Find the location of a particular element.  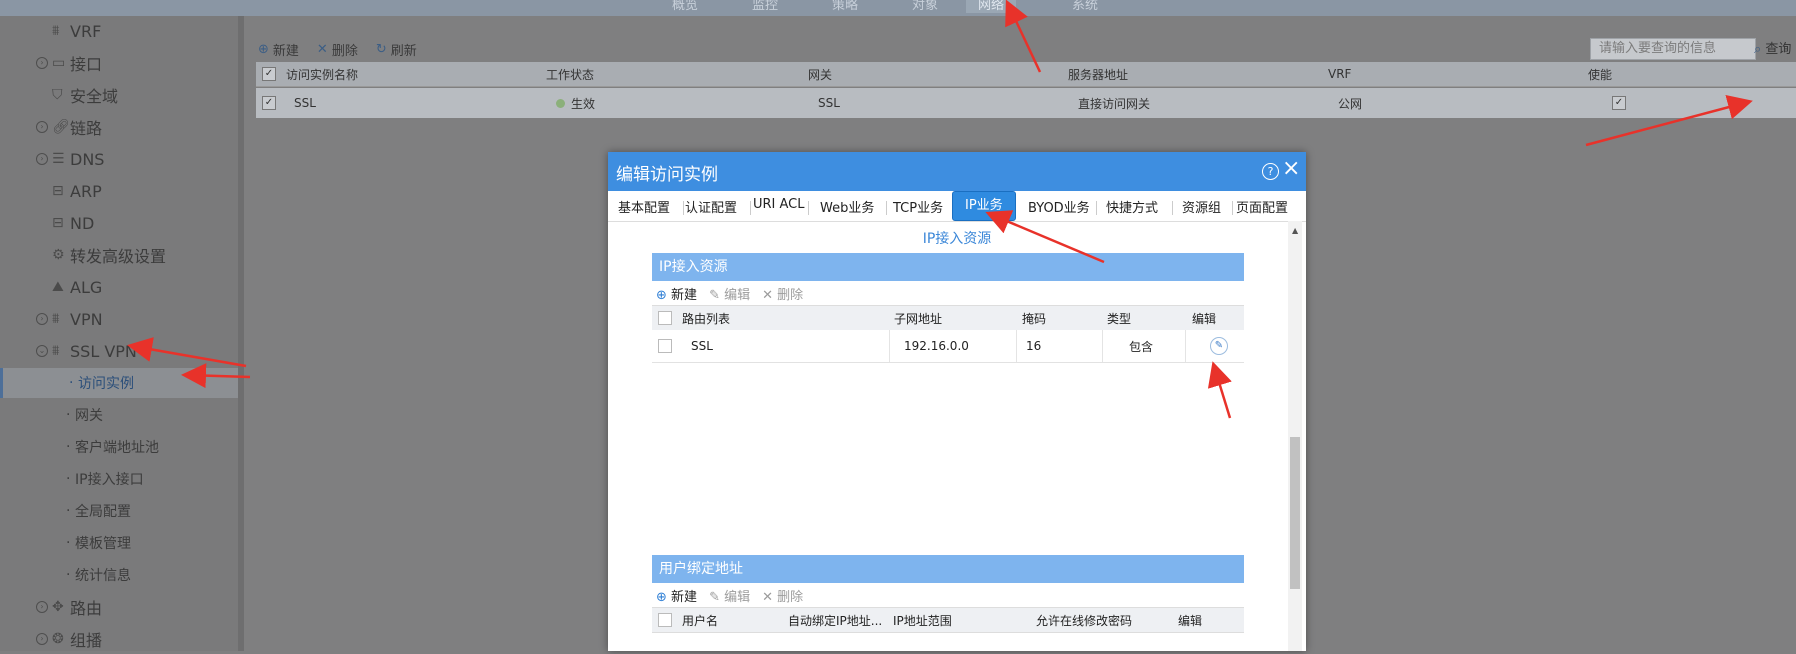

sidebar-item-link: › 🔗︎ 链路 is located at coordinates (119, 127).